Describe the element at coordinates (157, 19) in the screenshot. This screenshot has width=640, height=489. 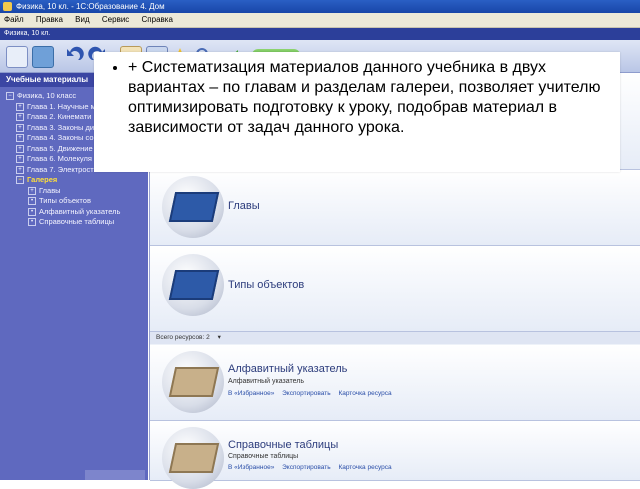
I see `menu-help: Справка` at that location.